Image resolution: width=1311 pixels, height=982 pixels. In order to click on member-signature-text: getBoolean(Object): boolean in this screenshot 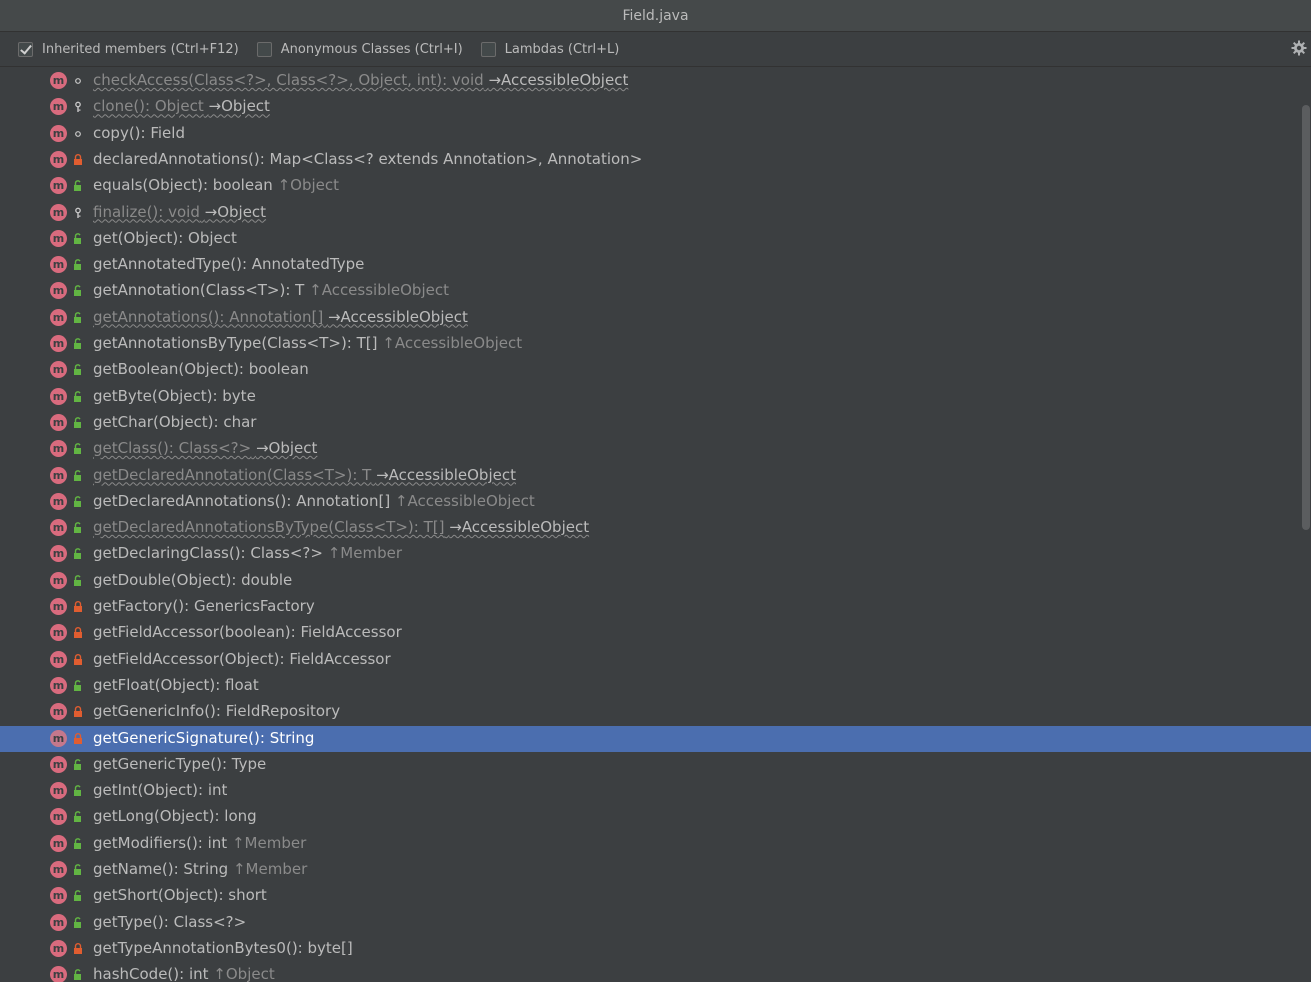, I will do `click(201, 369)`.